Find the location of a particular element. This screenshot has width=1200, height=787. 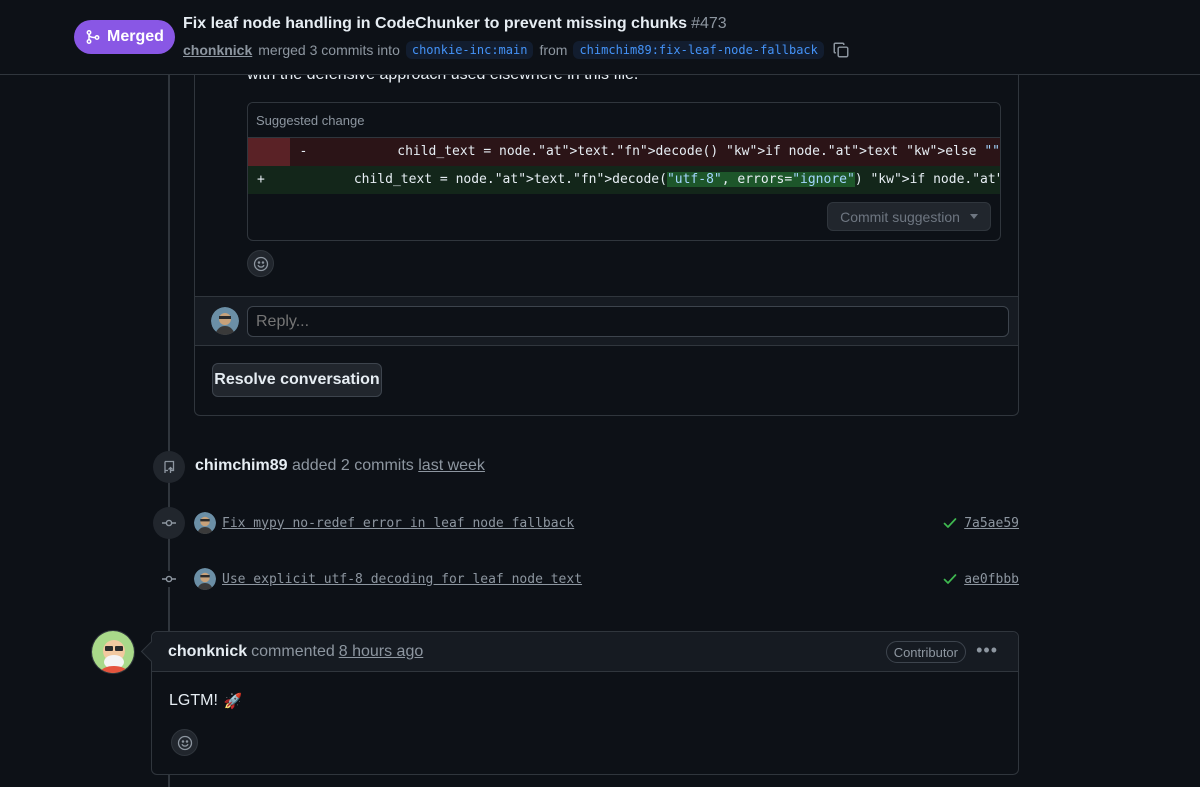

git-merge-icon is located at coordinates (93, 37).